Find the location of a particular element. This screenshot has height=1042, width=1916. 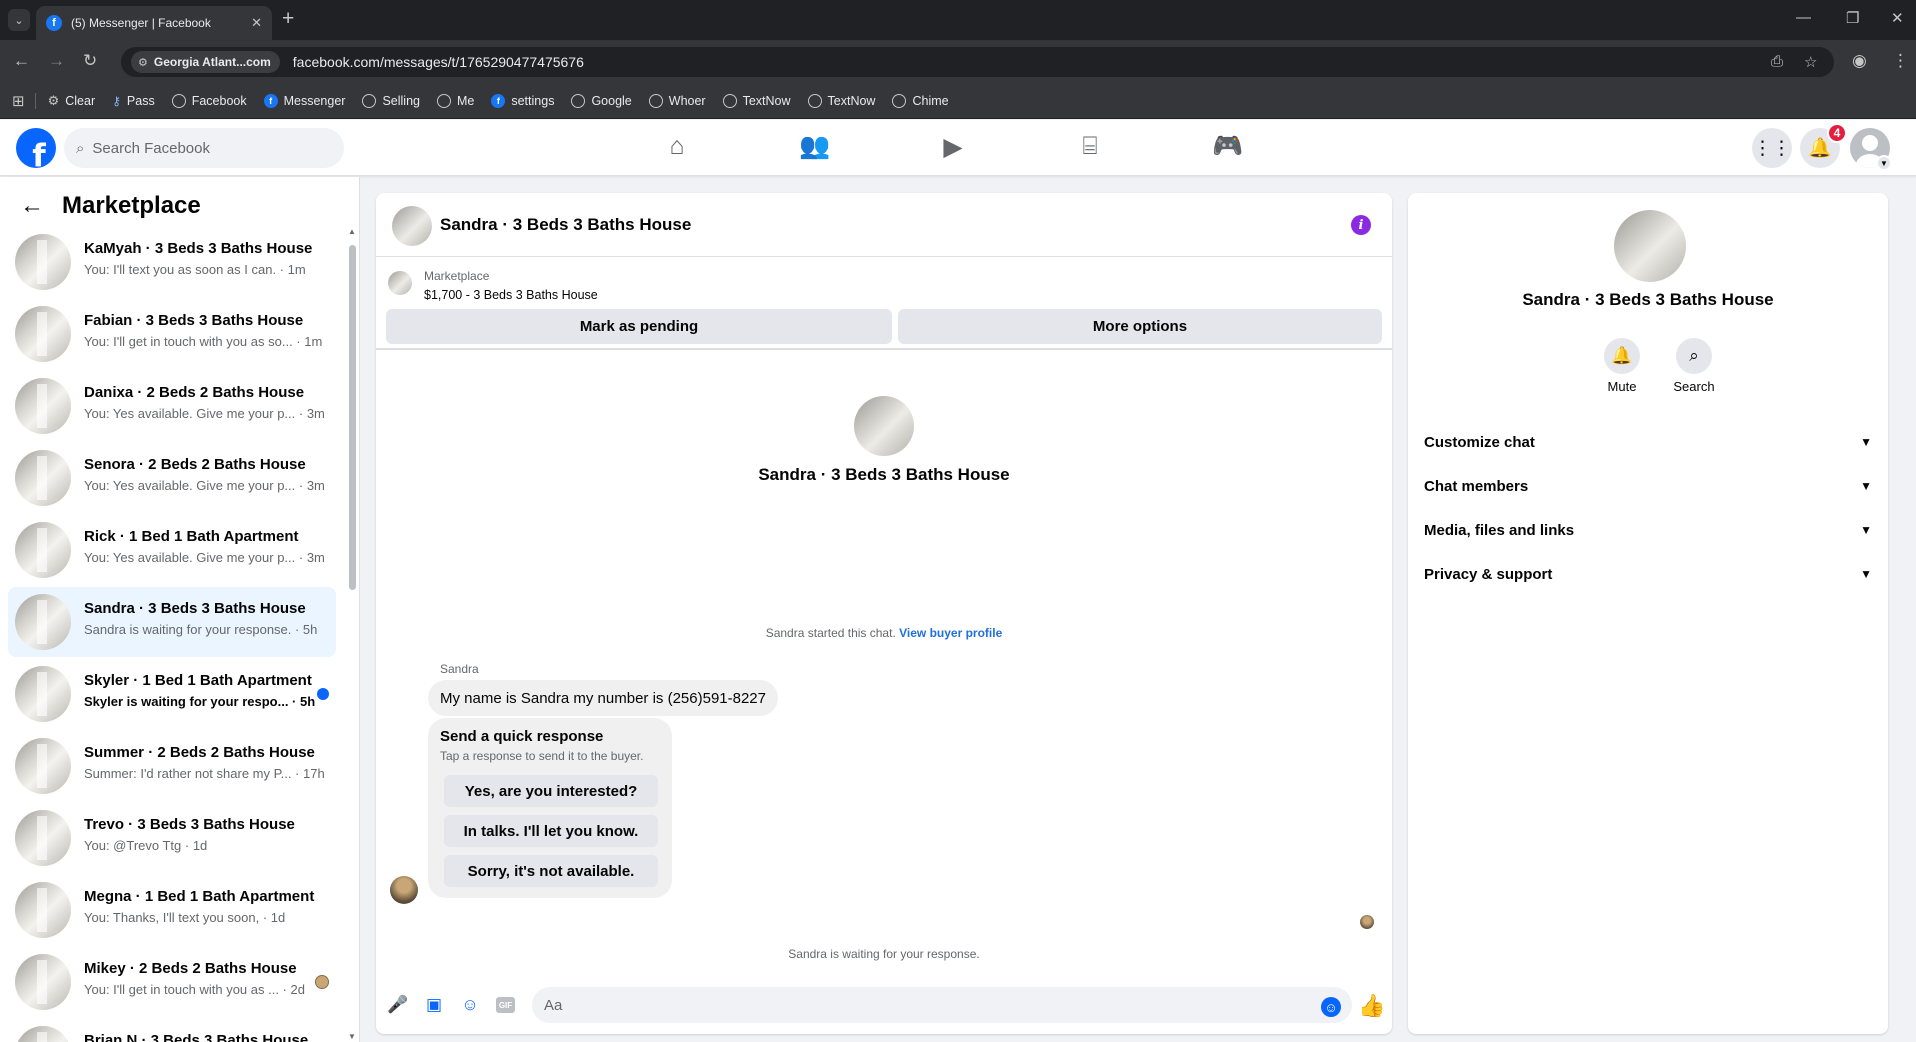

tab-title: (5) Messenger | Facebook is located at coordinates (141, 23).